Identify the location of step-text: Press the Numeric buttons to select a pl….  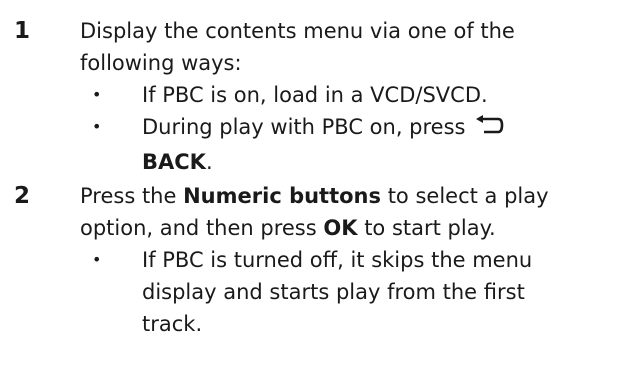
(345, 212).